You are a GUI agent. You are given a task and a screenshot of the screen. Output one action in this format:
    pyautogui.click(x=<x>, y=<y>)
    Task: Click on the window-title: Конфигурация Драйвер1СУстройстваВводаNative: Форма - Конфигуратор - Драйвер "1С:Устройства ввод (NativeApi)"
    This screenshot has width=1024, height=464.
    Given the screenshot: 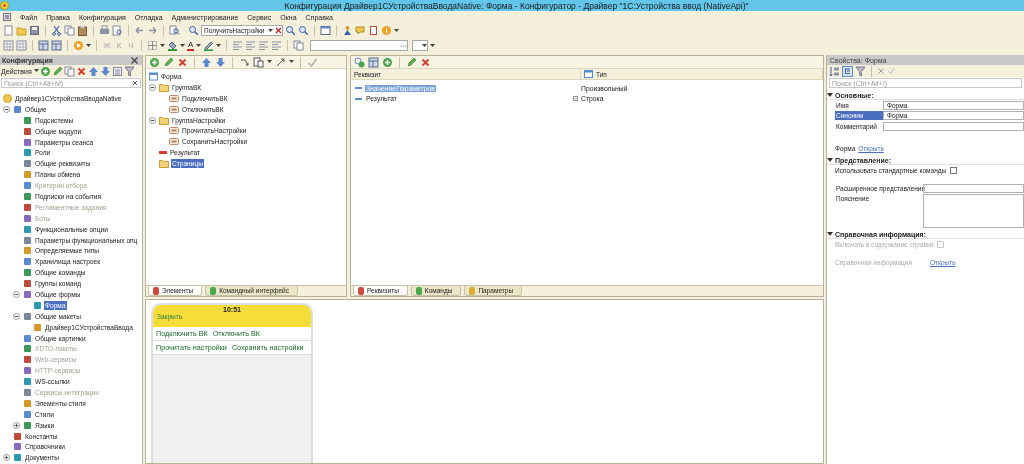 What is the action you would take?
    pyautogui.click(x=516, y=5)
    